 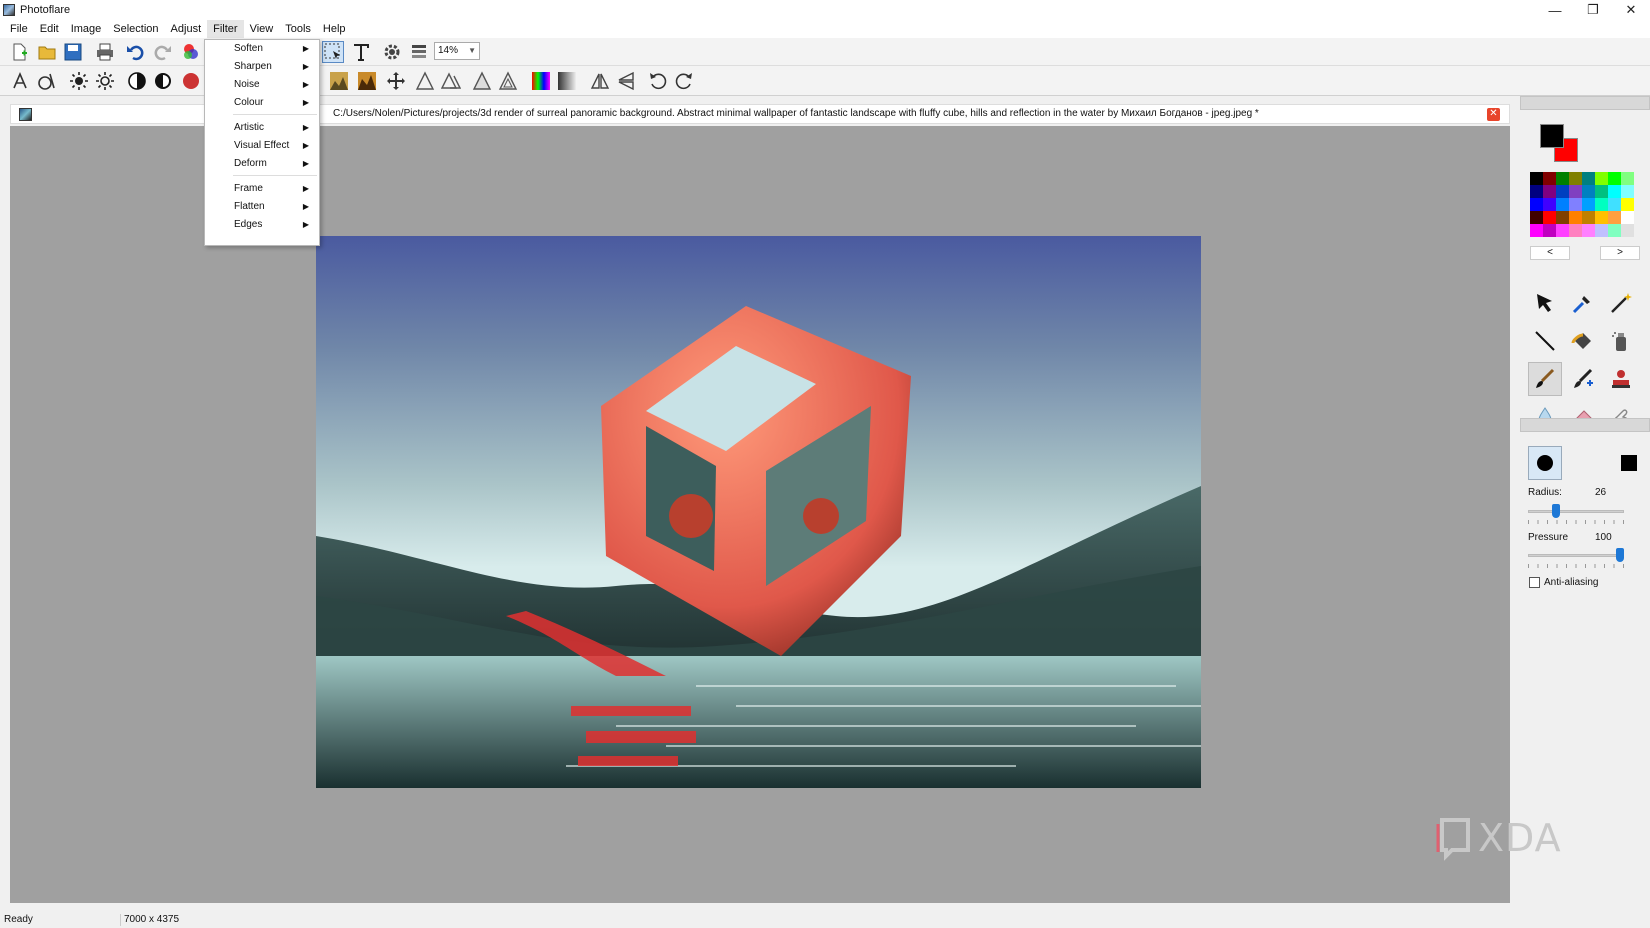 What do you see at coordinates (334, 29) in the screenshot?
I see `menu-help: Help` at bounding box center [334, 29].